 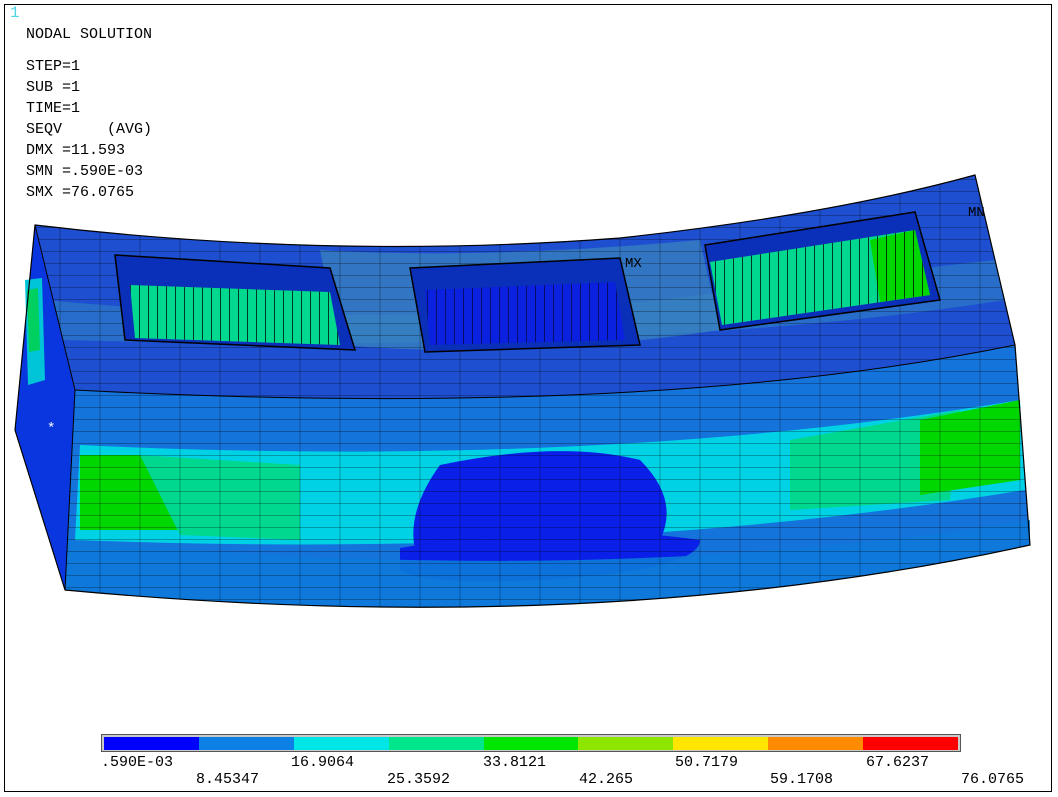 What do you see at coordinates (993, 779) in the screenshot?
I see `legend-label-9: 76.0765` at bounding box center [993, 779].